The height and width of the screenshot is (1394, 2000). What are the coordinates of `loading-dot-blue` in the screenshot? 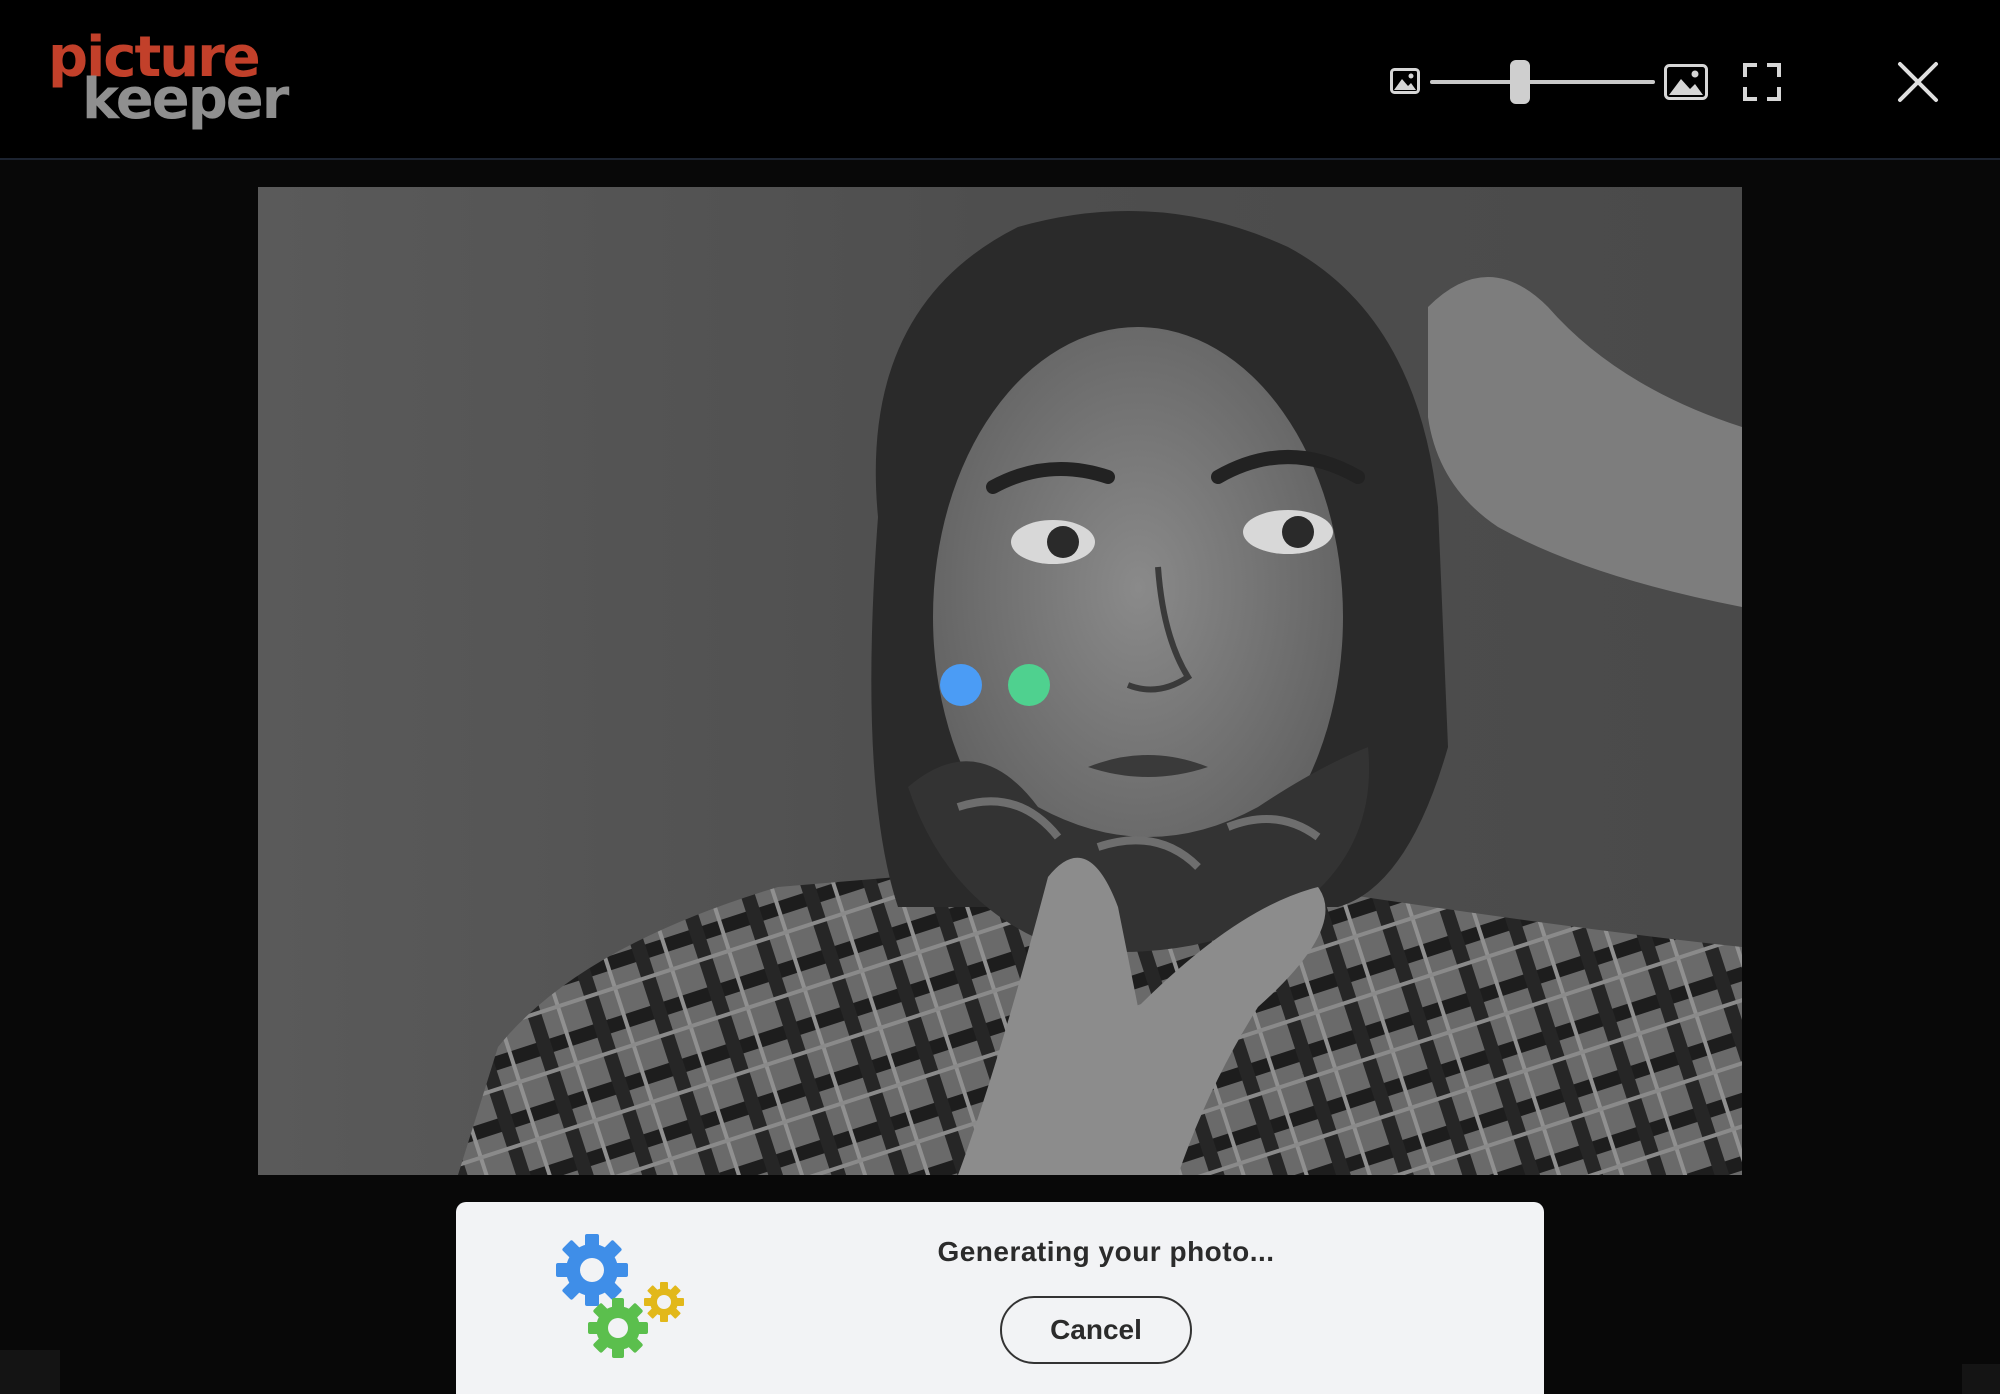 It's located at (961, 685).